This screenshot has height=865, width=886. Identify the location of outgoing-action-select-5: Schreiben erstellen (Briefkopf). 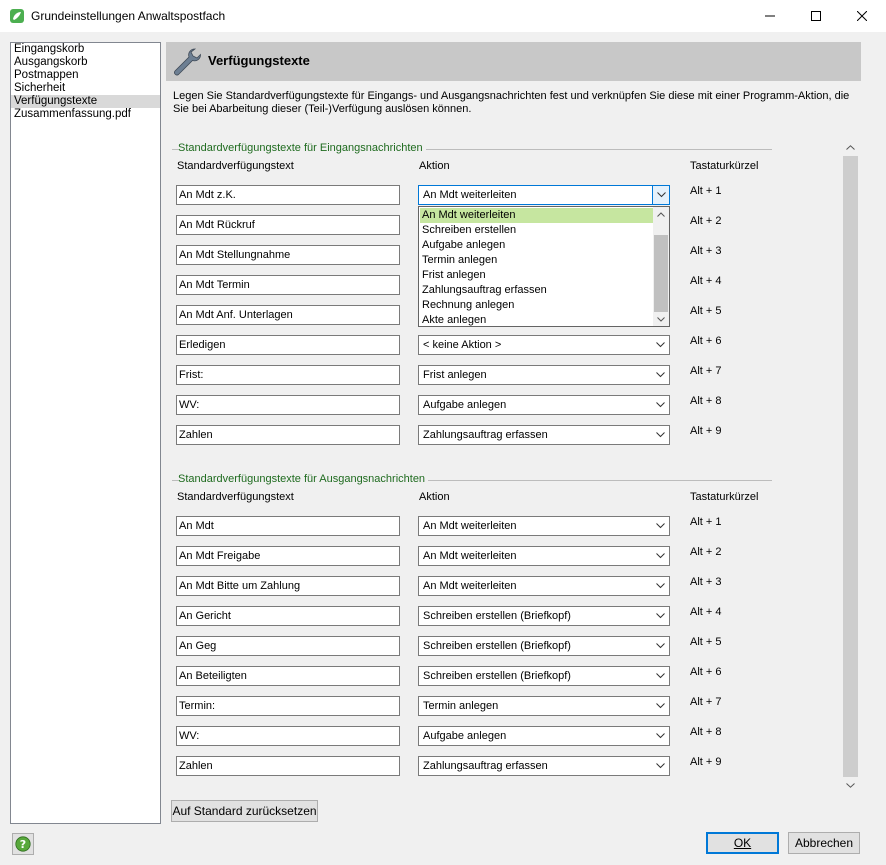
(544, 646).